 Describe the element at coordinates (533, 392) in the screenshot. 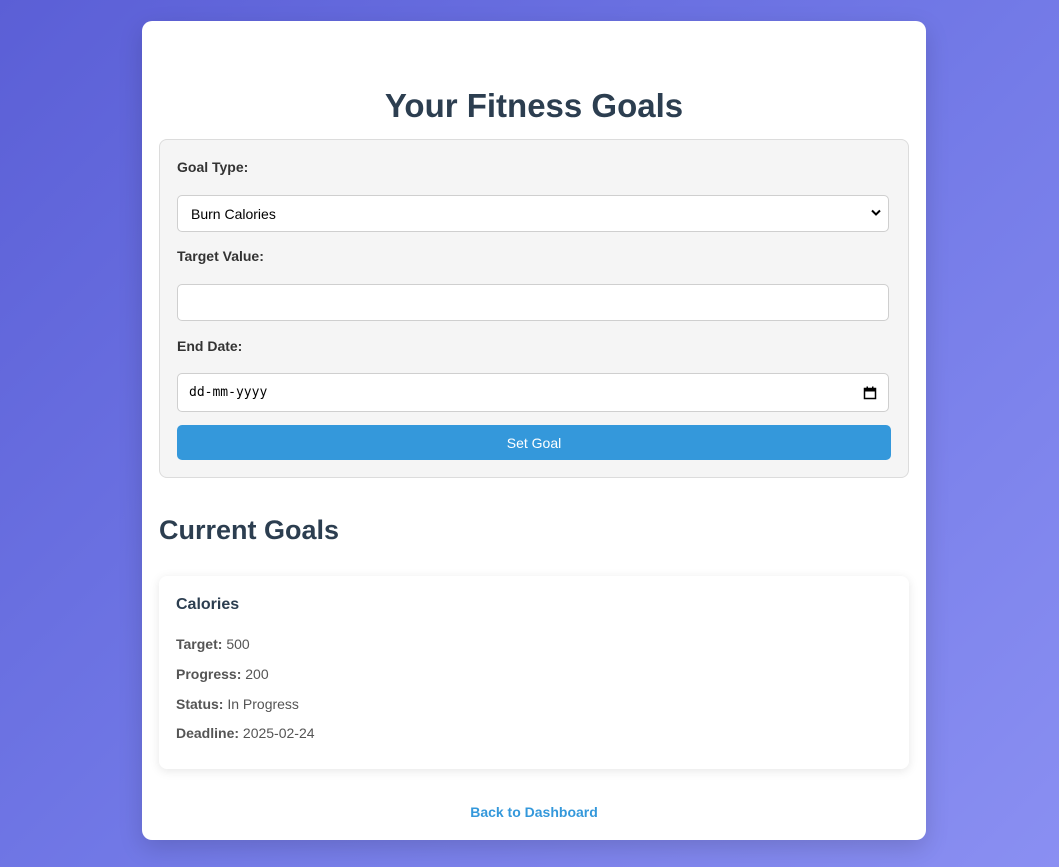

I see `end-date-input: dd-mm-yyyy` at that location.